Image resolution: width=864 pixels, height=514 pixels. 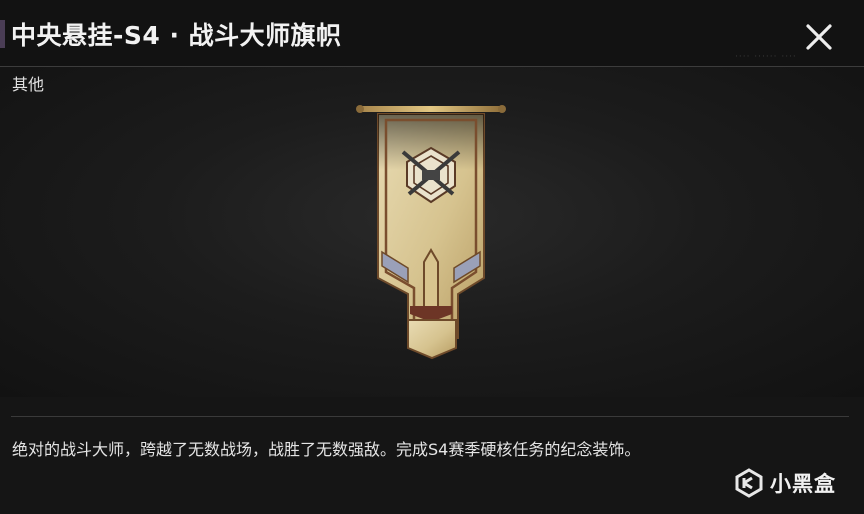 What do you see at coordinates (326, 449) in the screenshot?
I see `item-description: 绝对的战斗大师，跨越了无数战场，战胜了无数强敌。完成S4赛季硬核任务的纪念装饰。` at bounding box center [326, 449].